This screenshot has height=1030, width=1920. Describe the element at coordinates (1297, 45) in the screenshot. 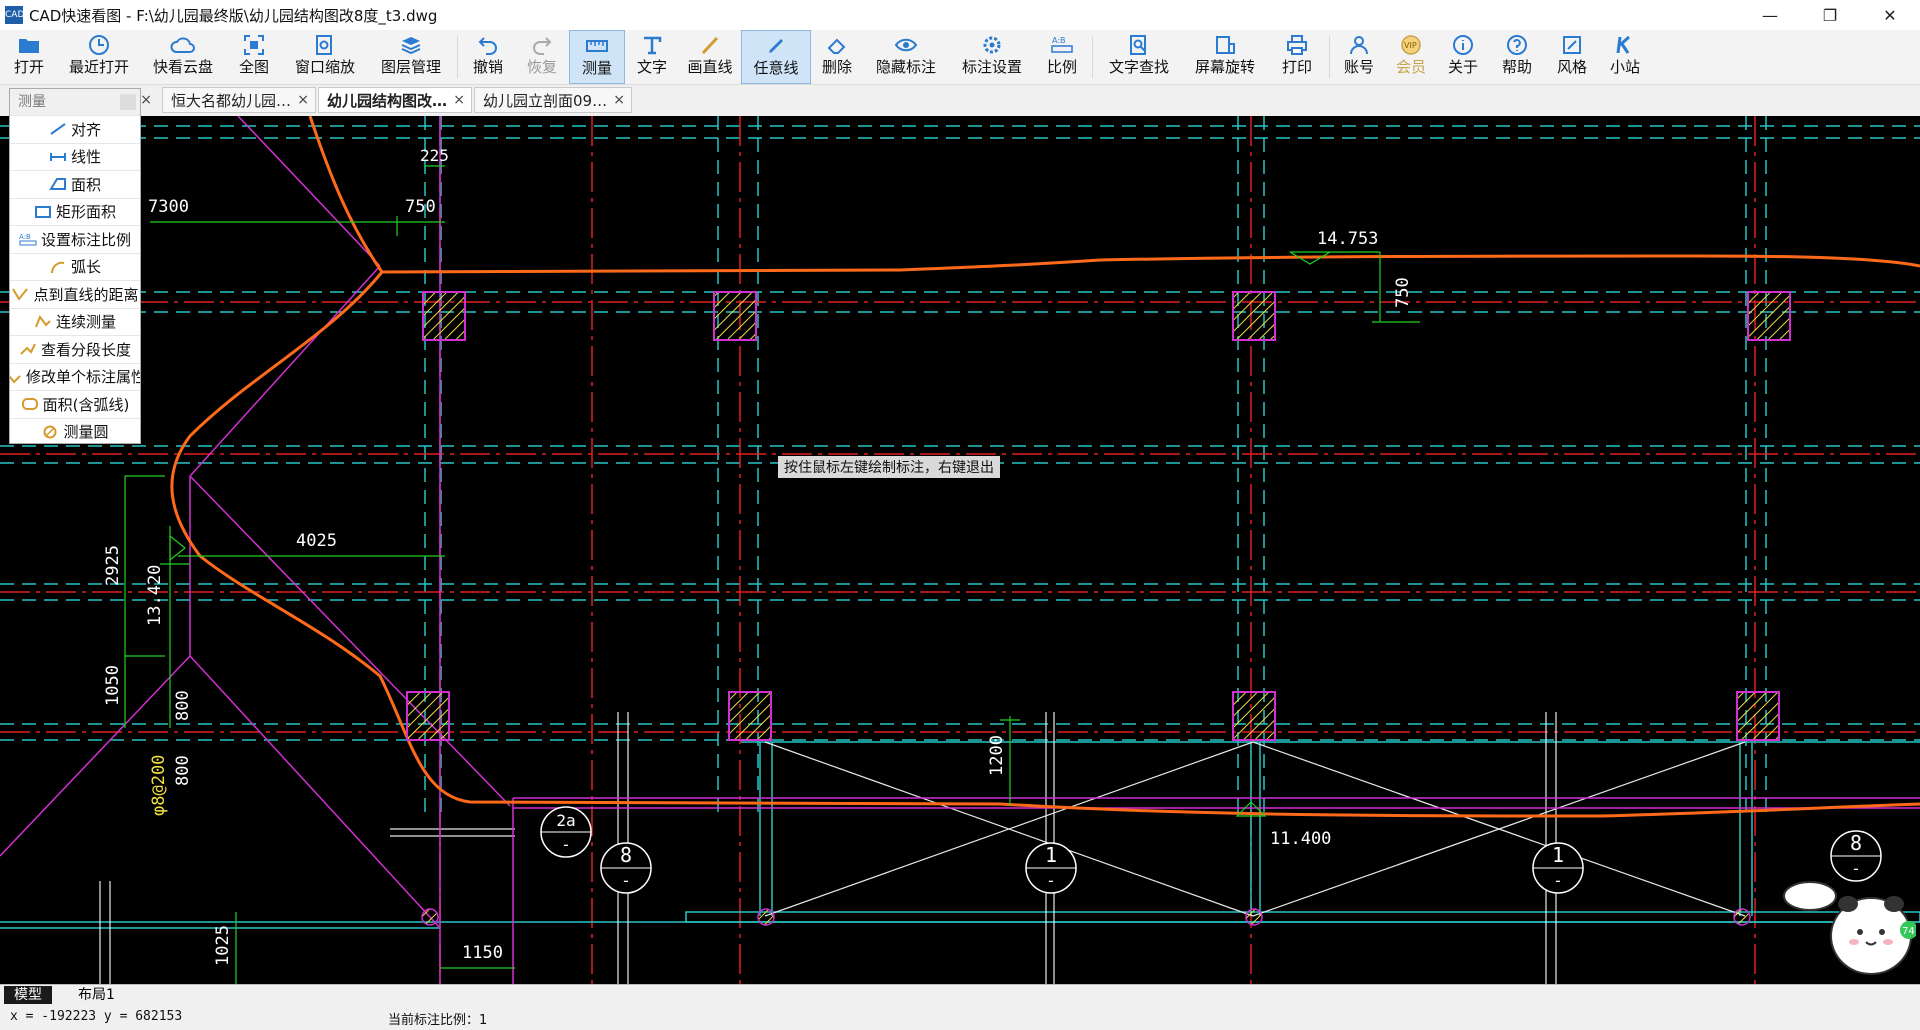

I see `printer-icon` at that location.